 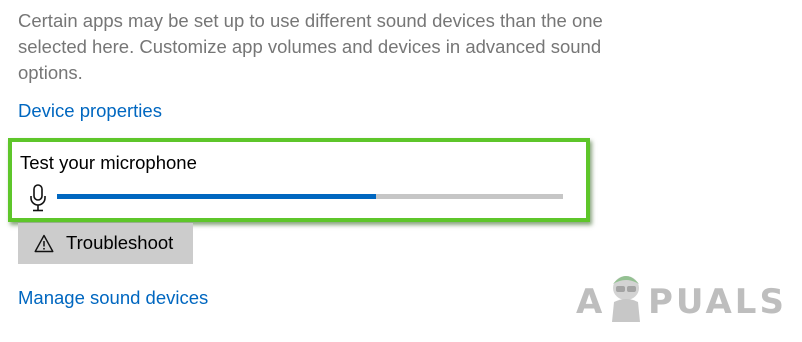 What do you see at coordinates (717, 302) in the screenshot?
I see `watermark-letters: PUALS` at bounding box center [717, 302].